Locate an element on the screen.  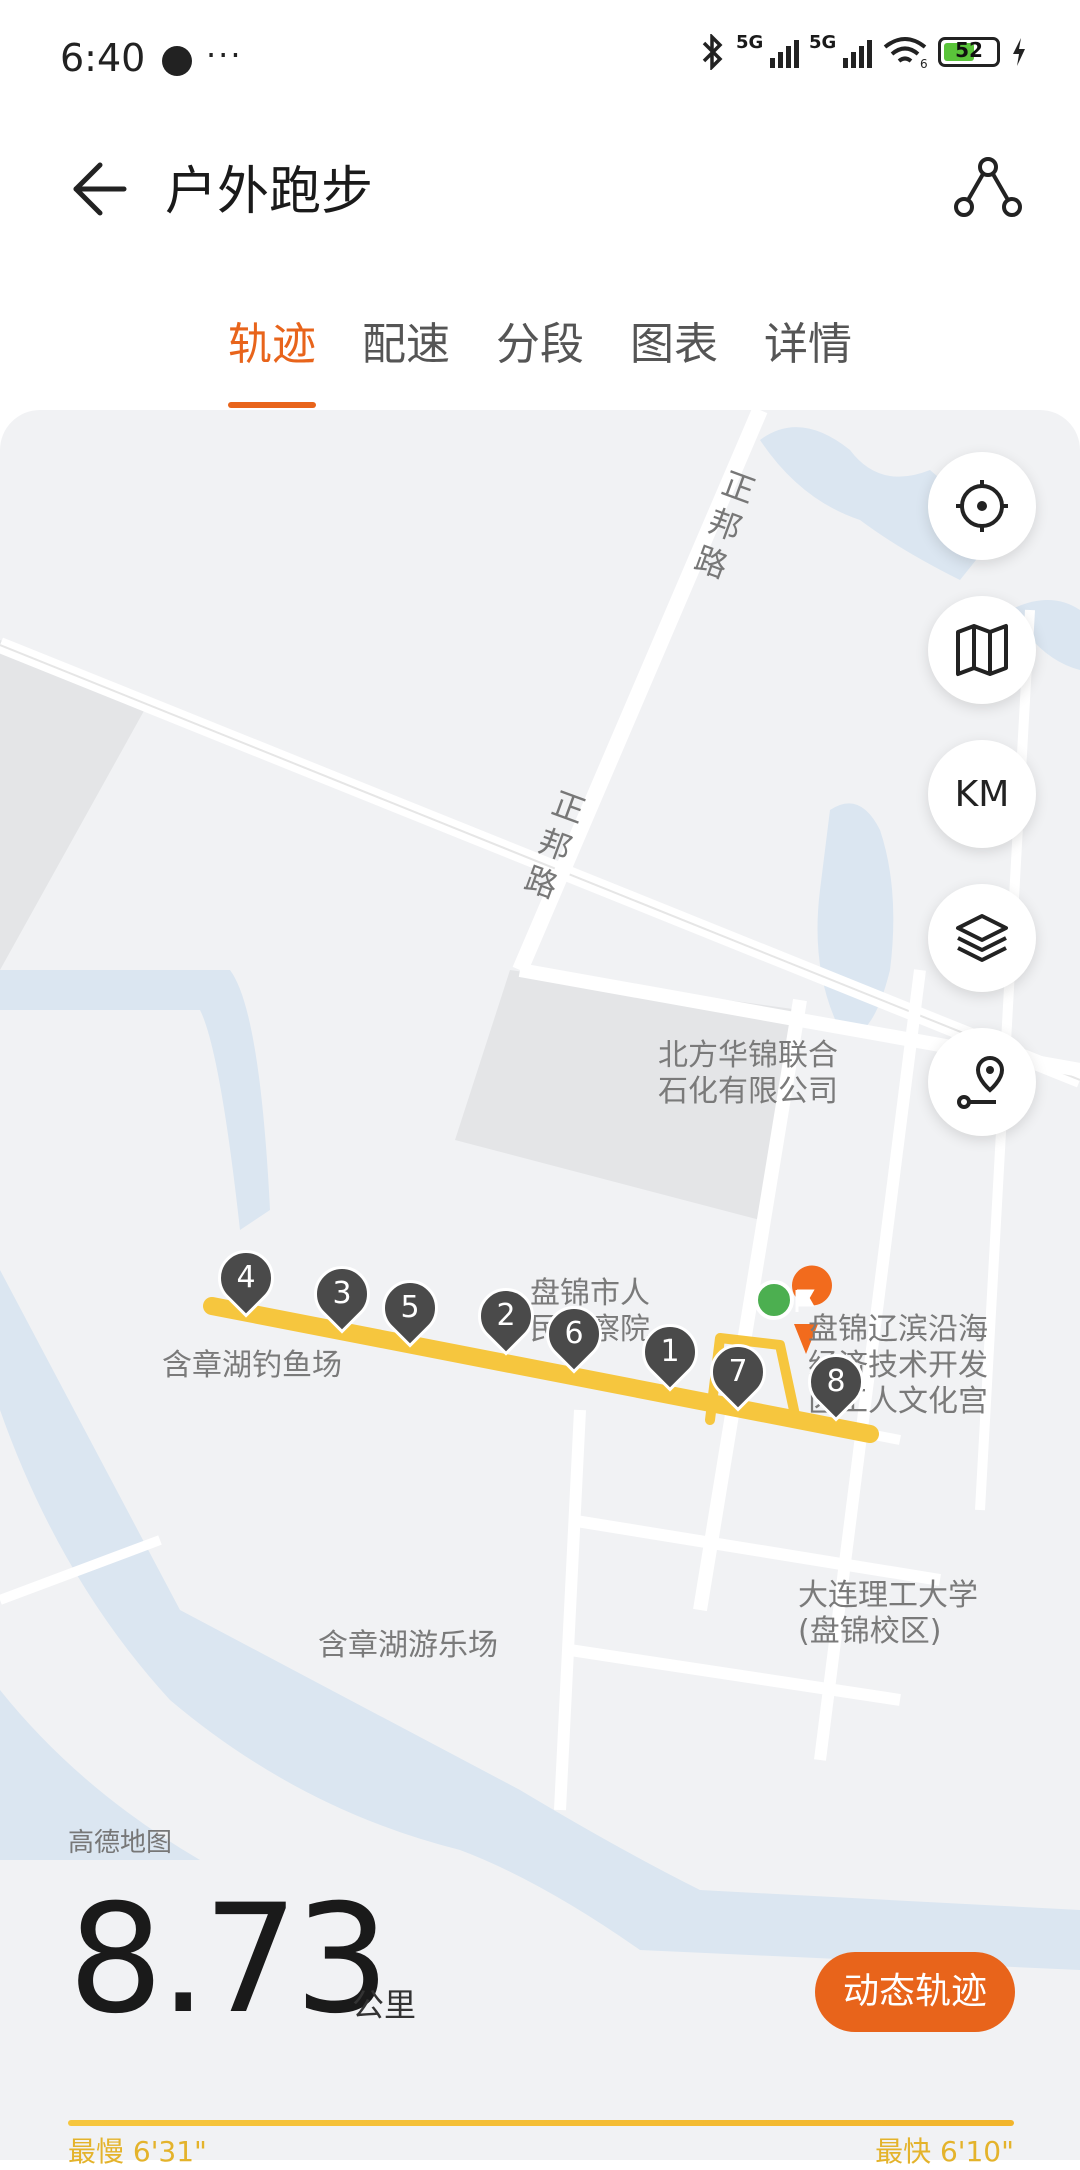
place-label: 大连理工大学 (盘锦校区) is located at coordinates (888, 1613).